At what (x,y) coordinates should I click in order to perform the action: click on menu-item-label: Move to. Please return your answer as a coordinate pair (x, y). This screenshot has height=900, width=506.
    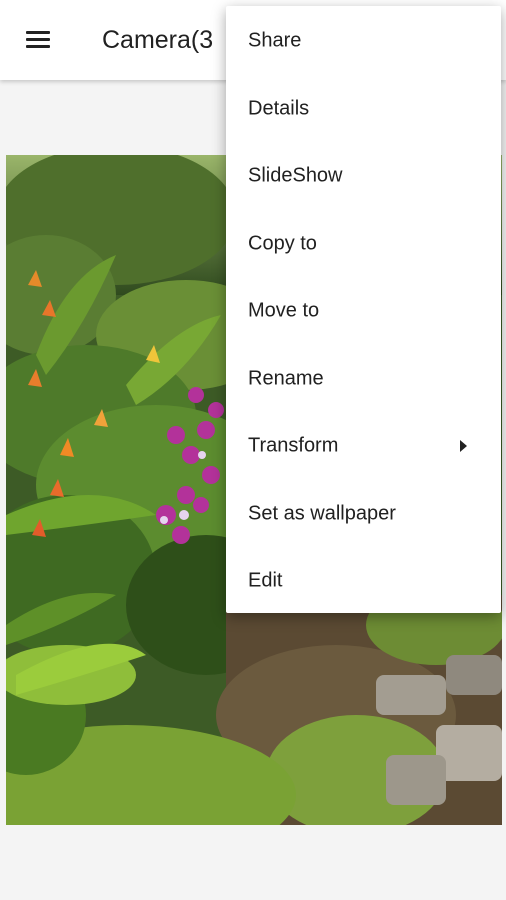
    Looking at the image, I should click on (284, 310).